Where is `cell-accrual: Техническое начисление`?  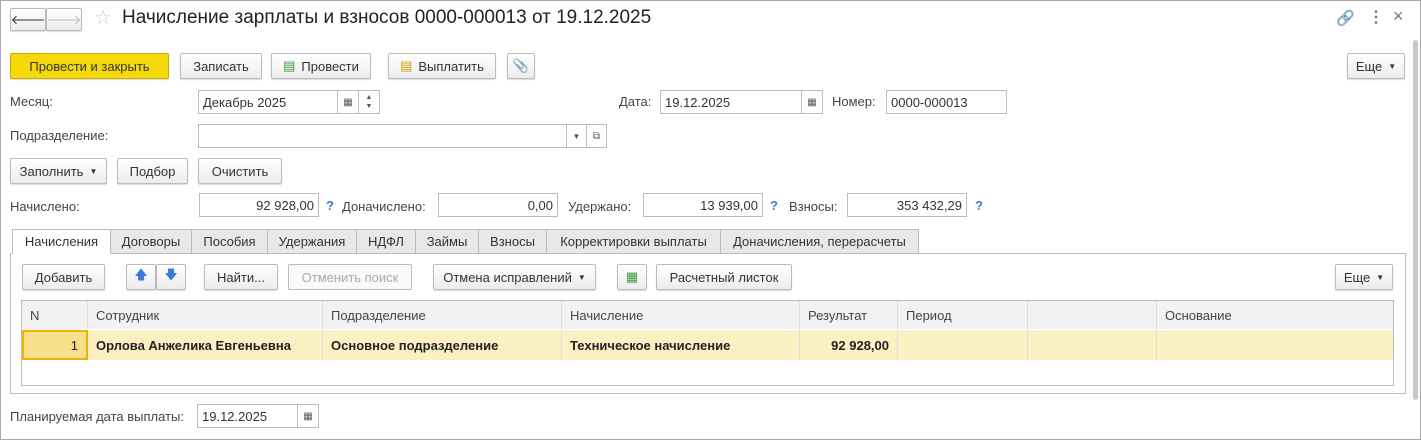 cell-accrual: Техническое начисление is located at coordinates (681, 345).